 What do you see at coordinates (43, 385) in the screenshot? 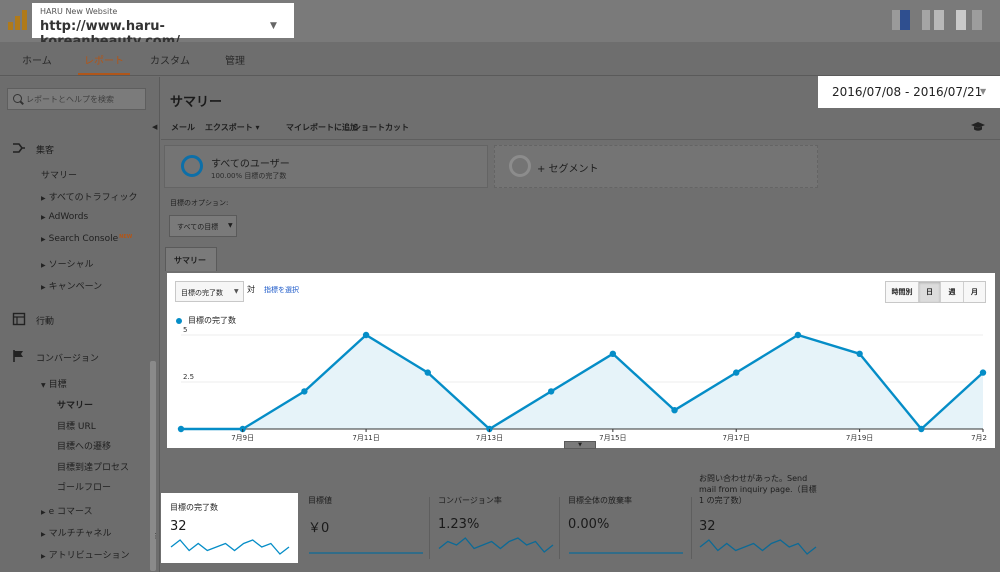
I see `expanded-arrow-icon: ▼` at bounding box center [43, 385].